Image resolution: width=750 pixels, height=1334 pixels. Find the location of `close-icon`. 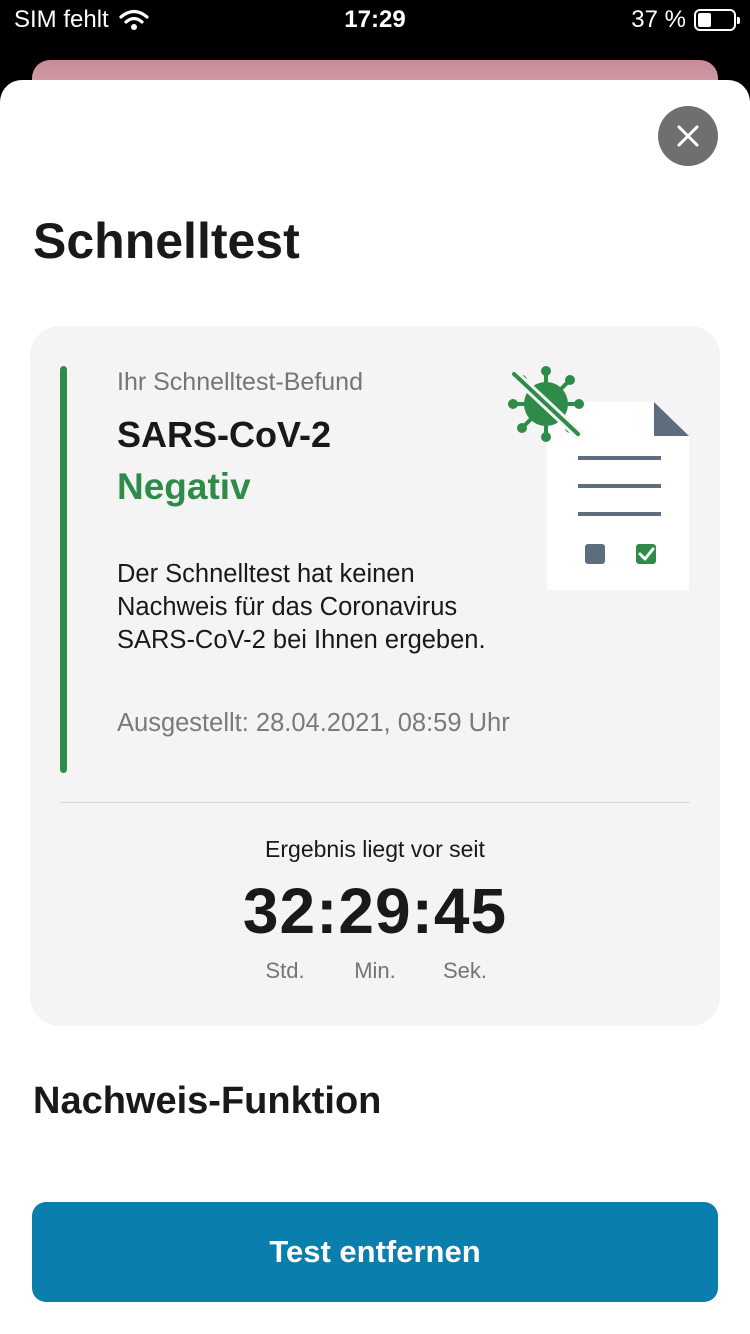

close-icon is located at coordinates (688, 136).